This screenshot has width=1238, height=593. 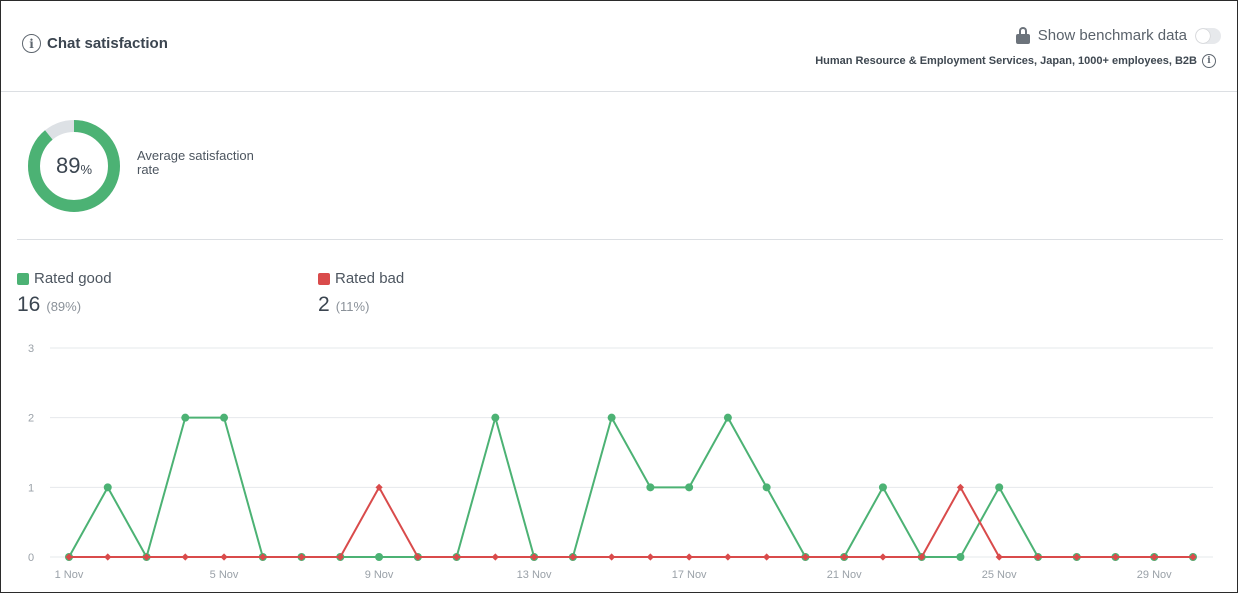 I want to click on x-tick-label: 21 Nov, so click(x=844, y=575).